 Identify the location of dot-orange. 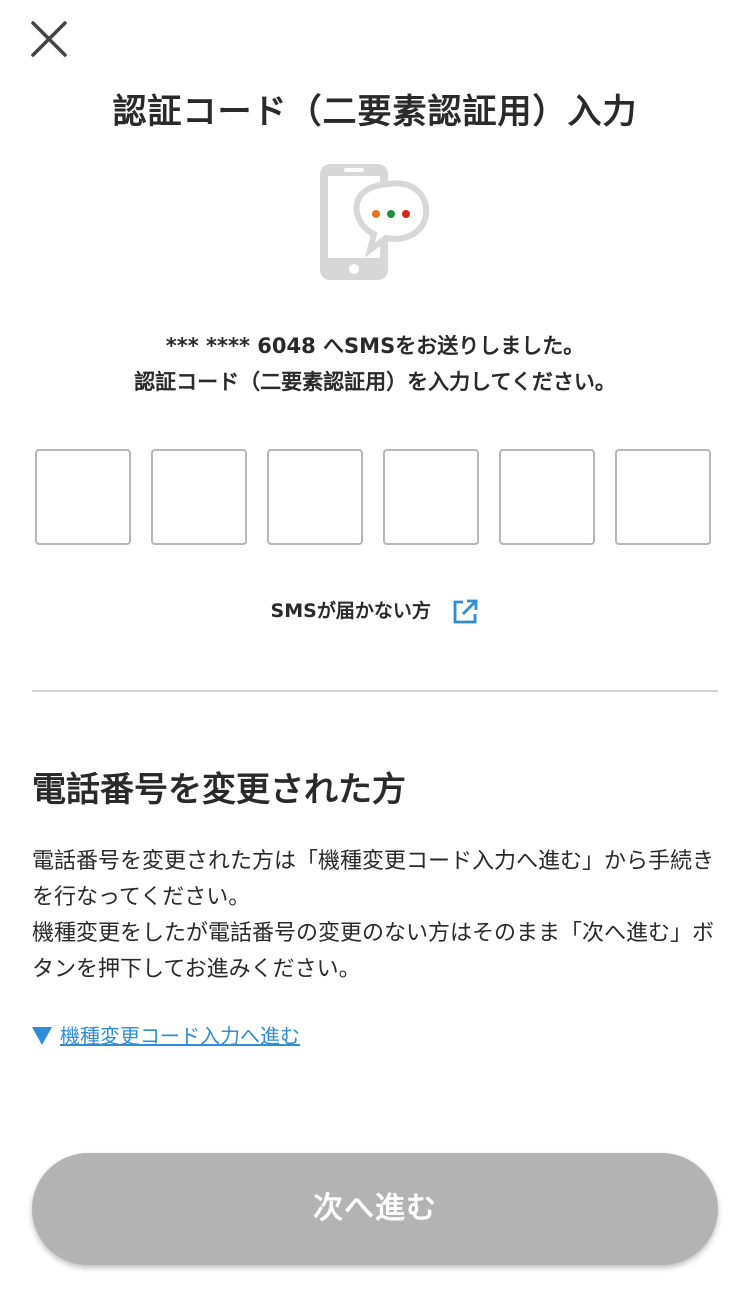
(376, 214).